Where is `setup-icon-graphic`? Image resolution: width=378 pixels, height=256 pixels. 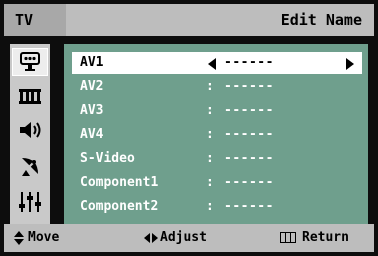 setup-icon-graphic is located at coordinates (30, 202).